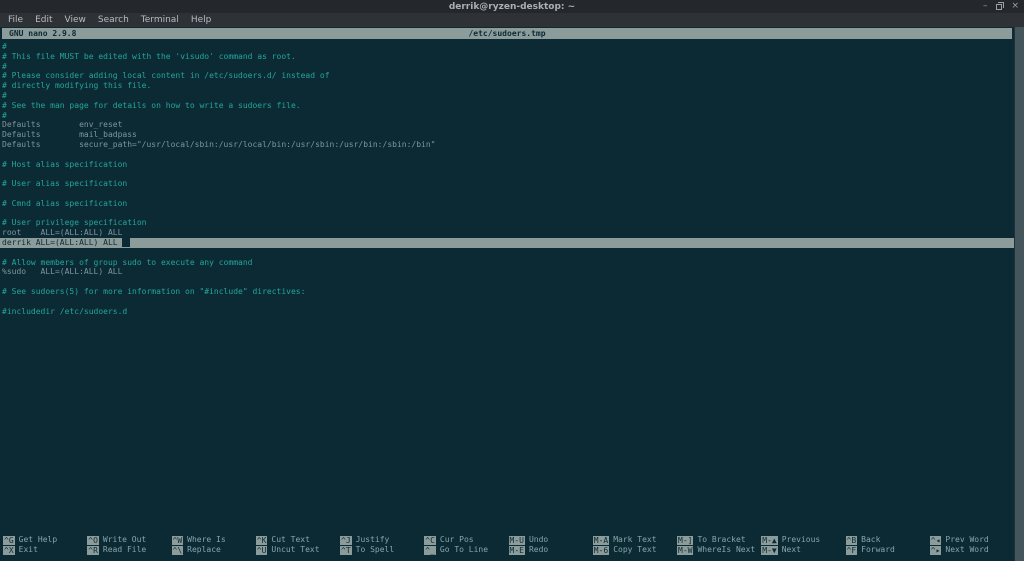 The image size is (1024, 561). I want to click on window-titlebar: derrik@ryzen-desktop: ~ – ×, so click(512, 6).